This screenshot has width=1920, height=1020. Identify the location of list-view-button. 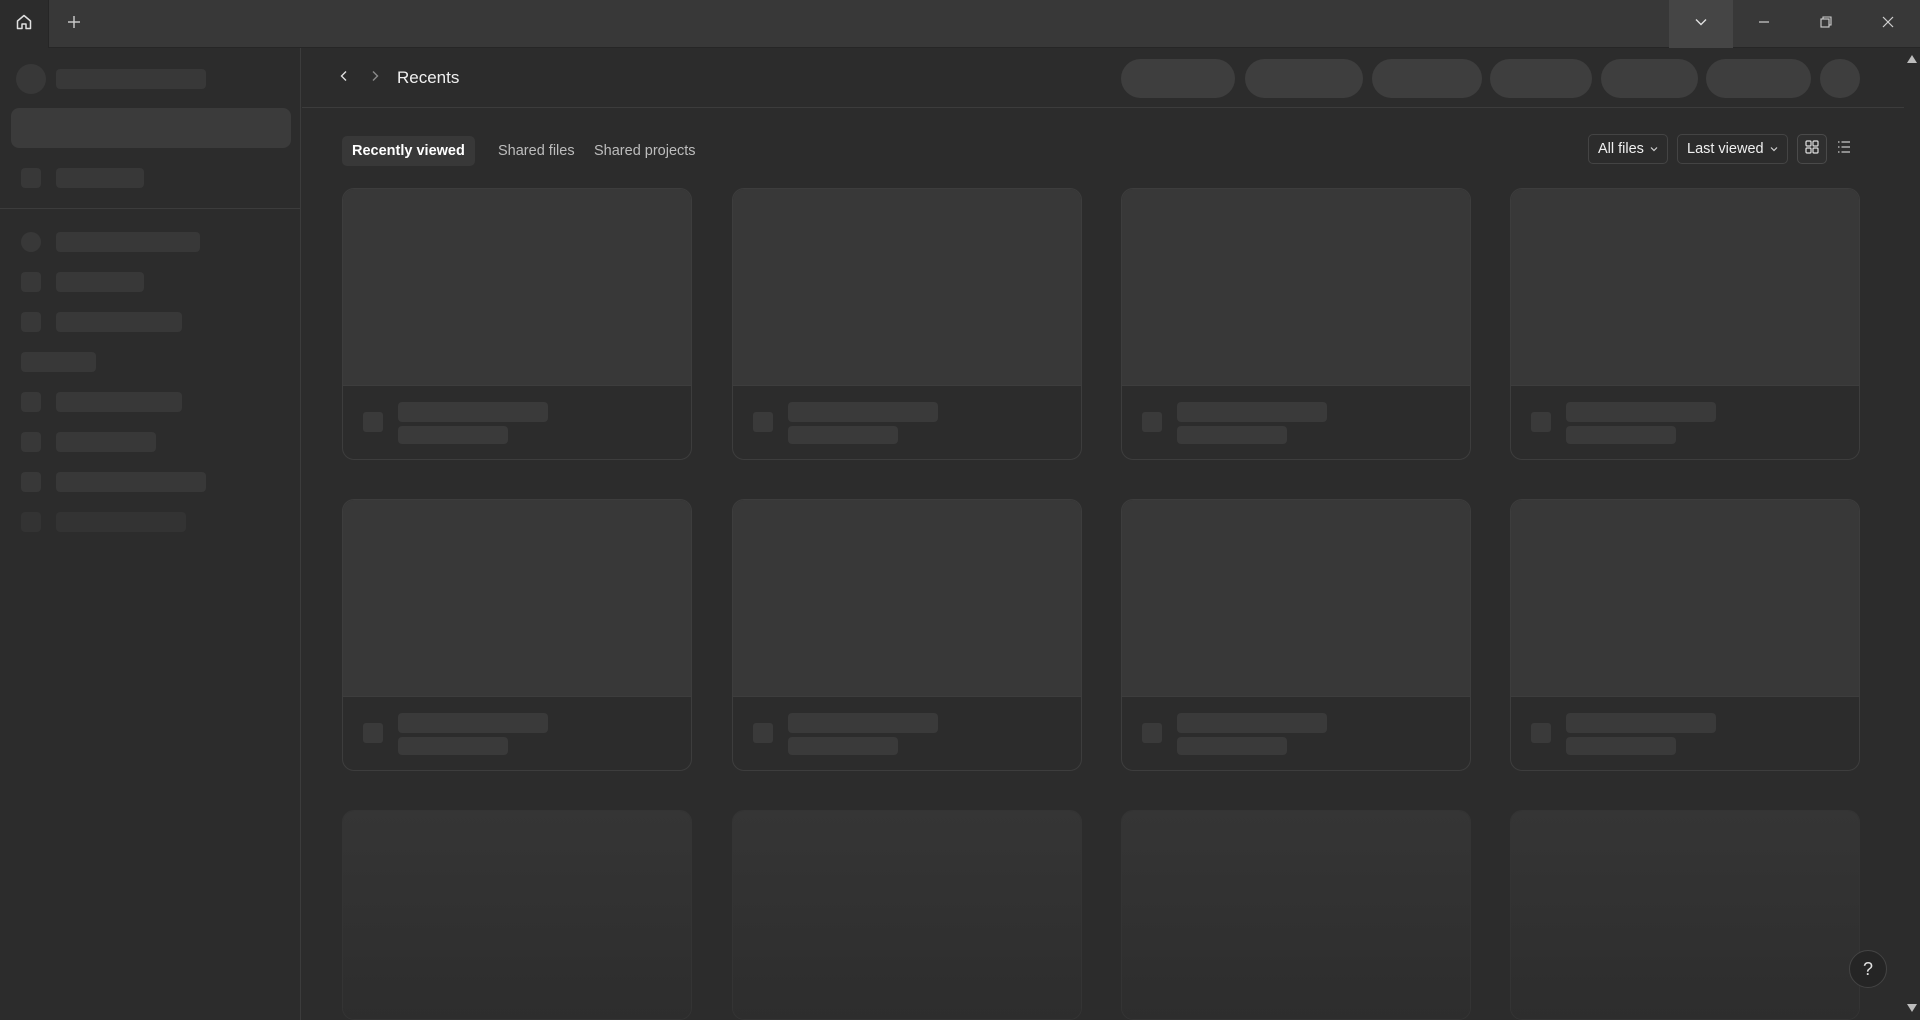
(1844, 149).